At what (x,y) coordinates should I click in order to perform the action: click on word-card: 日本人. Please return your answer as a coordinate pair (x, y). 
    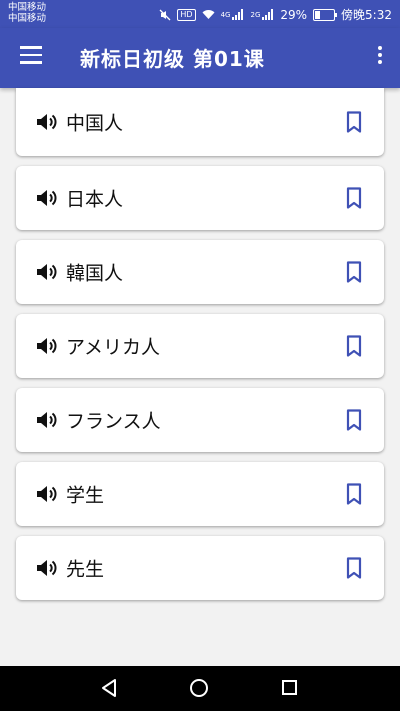
    Looking at the image, I should click on (200, 198).